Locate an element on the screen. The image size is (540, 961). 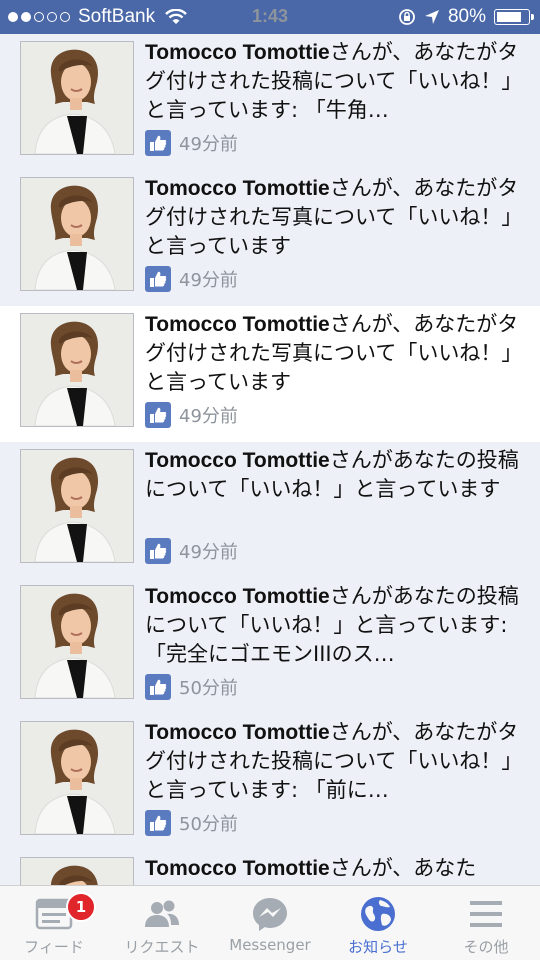
tab-label: その他 is located at coordinates (486, 947).